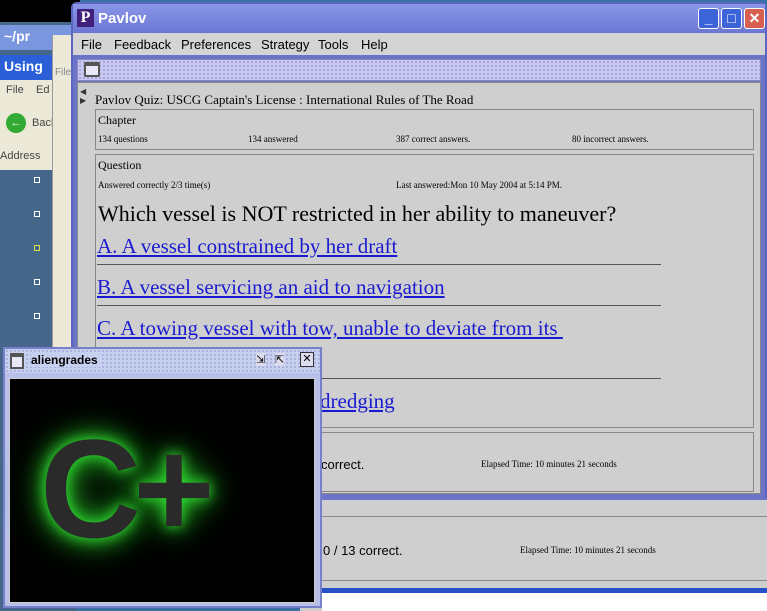 Image resolution: width=767 pixels, height=611 pixels. Describe the element at coordinates (588, 550) in the screenshot. I see `back-elapsed-time: Elapsed Time: 10 minutes 21 seconds` at that location.